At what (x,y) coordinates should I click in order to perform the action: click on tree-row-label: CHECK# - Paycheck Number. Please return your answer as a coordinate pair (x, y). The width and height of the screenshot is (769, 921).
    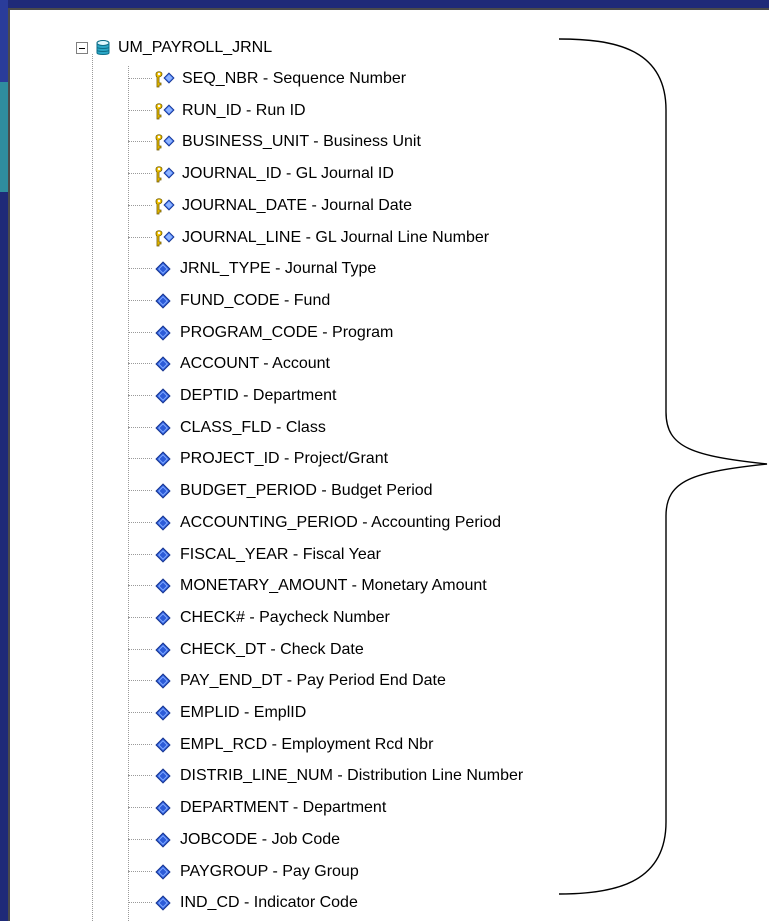
    Looking at the image, I should click on (285, 617).